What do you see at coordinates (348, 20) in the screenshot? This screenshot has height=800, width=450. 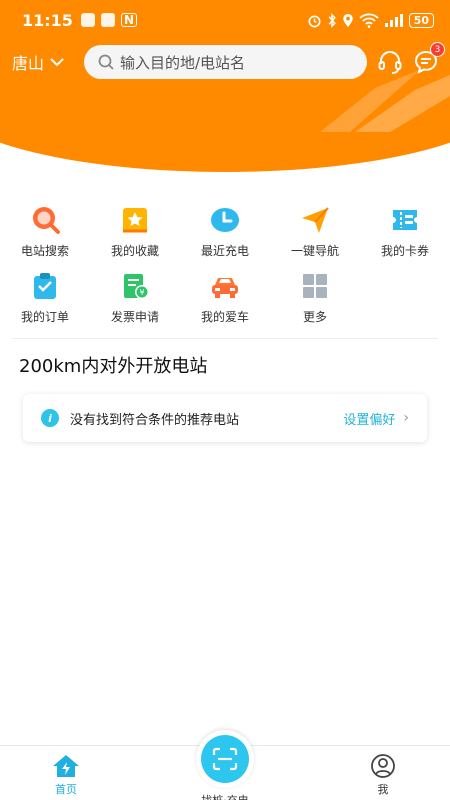 I see `location-icon` at bounding box center [348, 20].